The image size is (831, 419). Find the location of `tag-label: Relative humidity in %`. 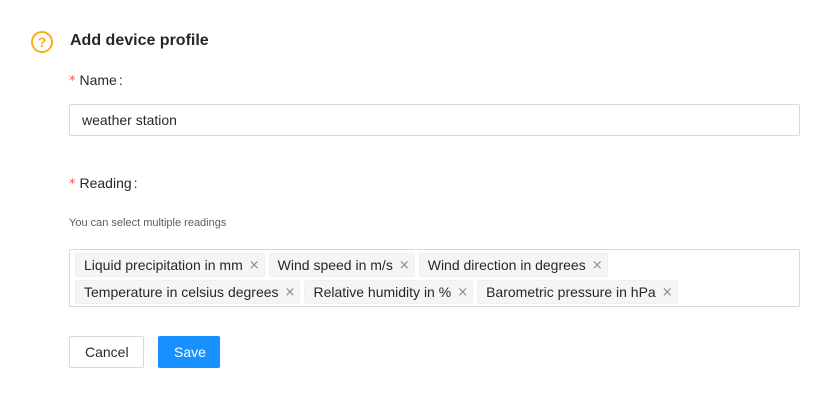

tag-label: Relative humidity in % is located at coordinates (382, 292).